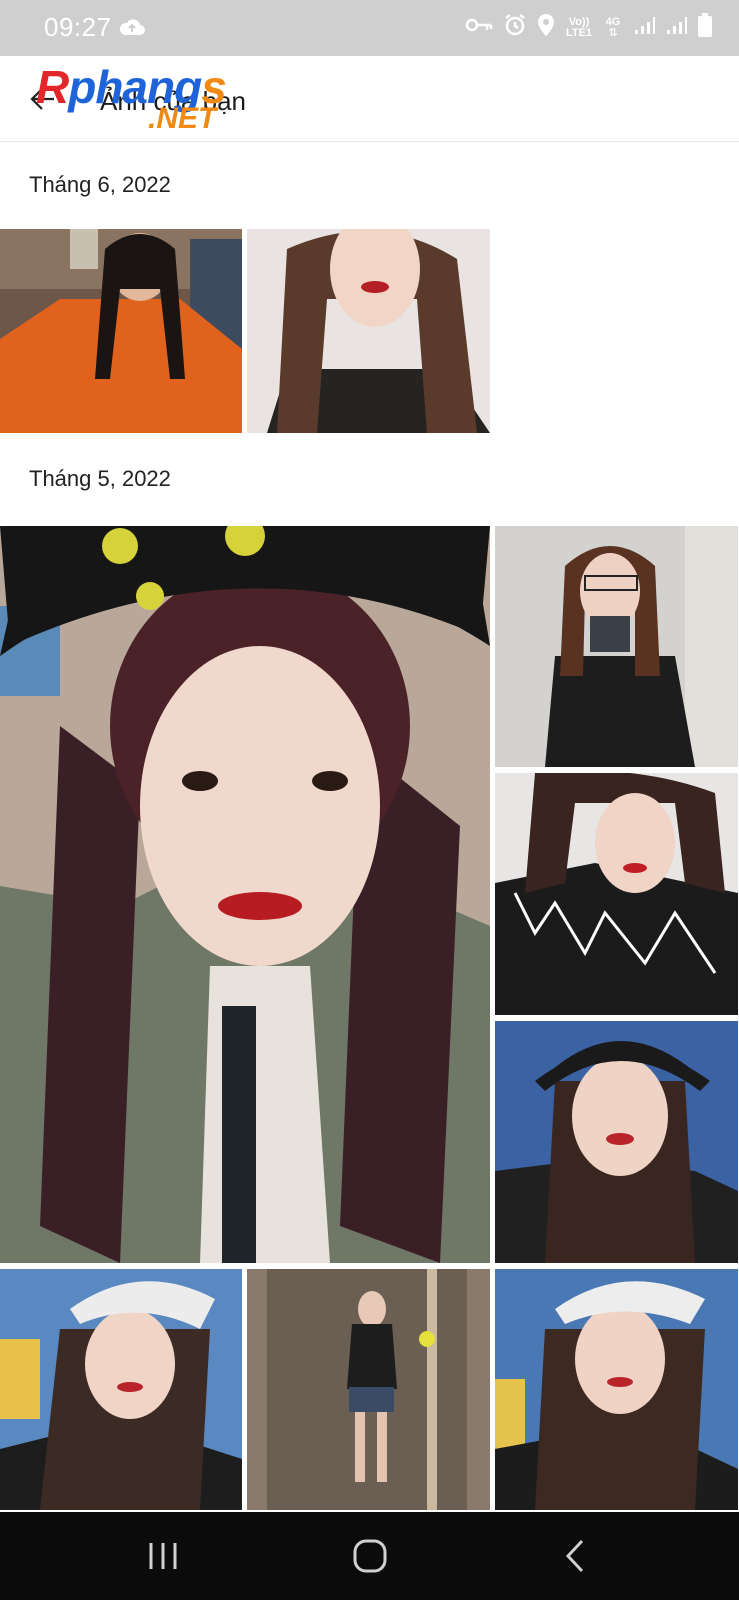 Image resolution: width=739 pixels, height=1600 pixels. I want to click on section-header-may-2022: Tháng 5, 2022, so click(100, 478).